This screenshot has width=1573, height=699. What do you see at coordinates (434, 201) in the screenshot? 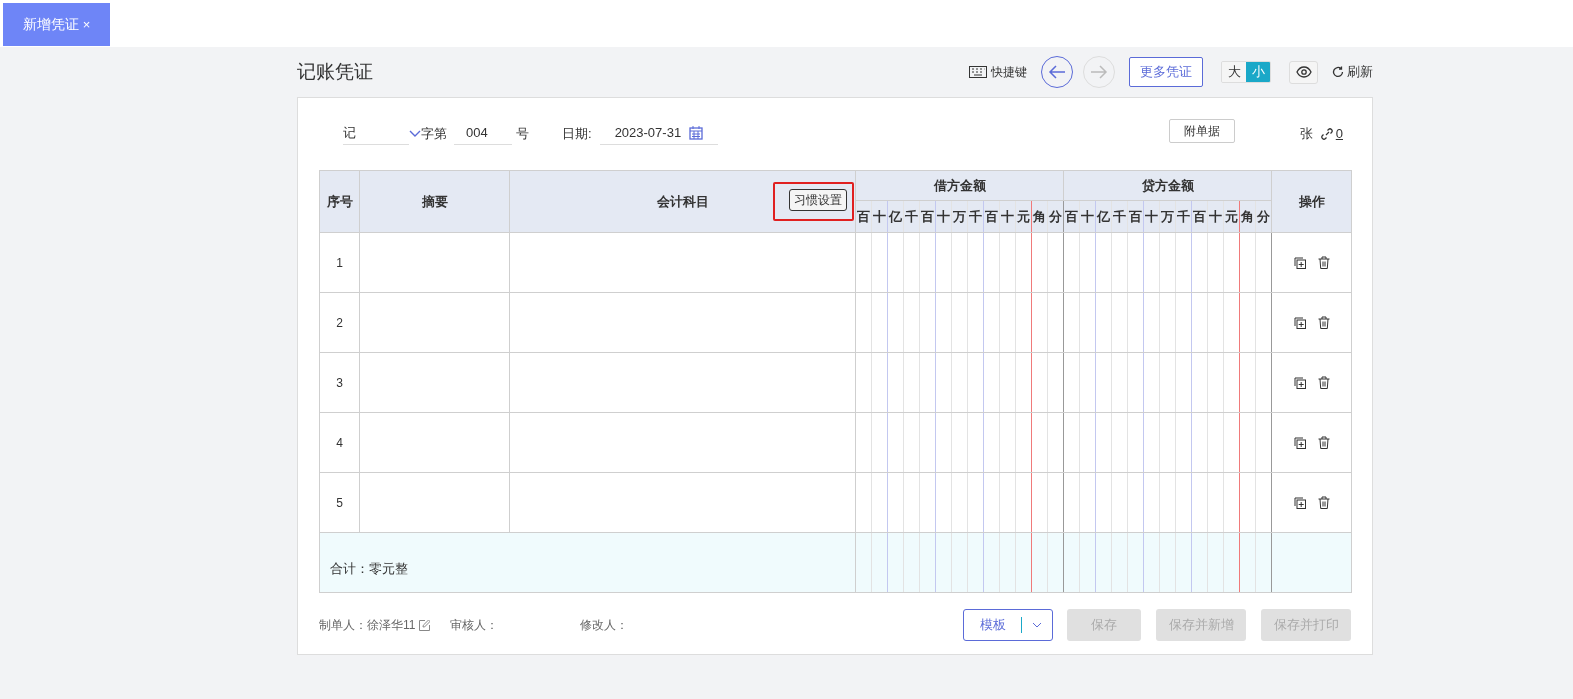
I see `column-header: 摘要` at bounding box center [434, 201].